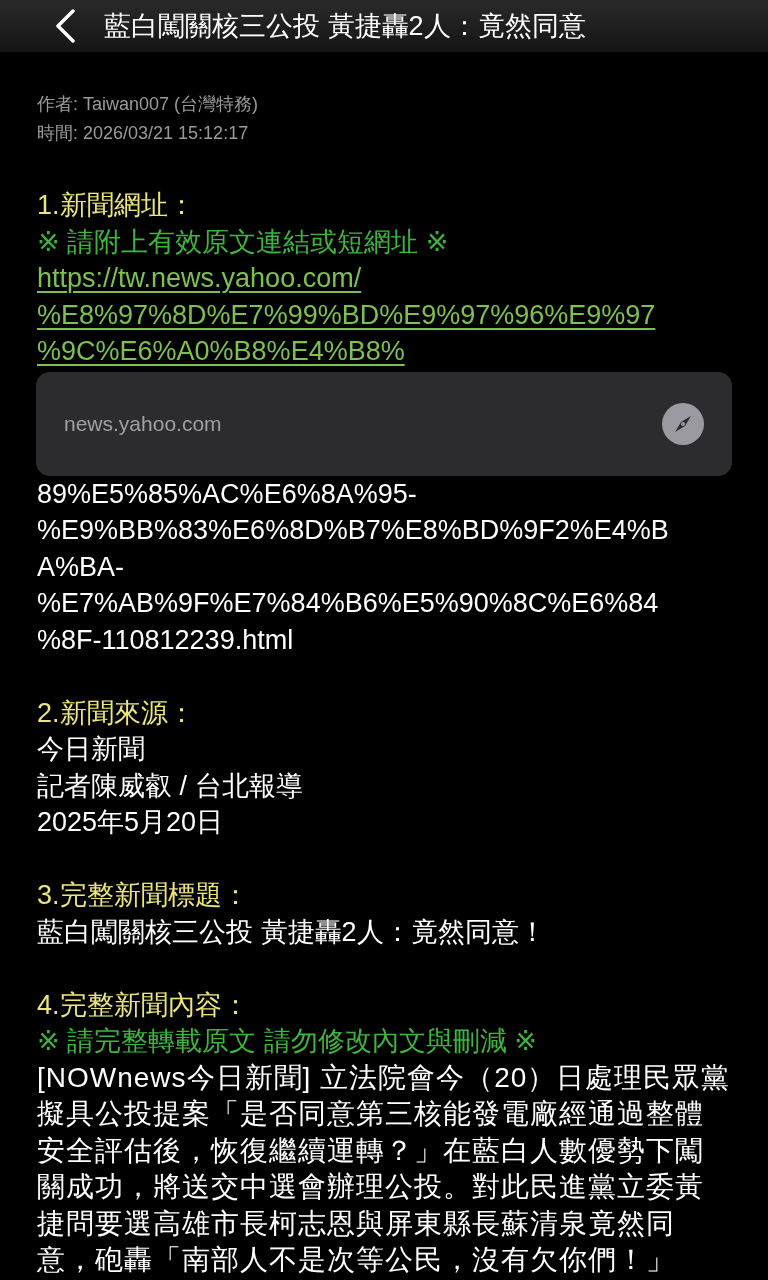 Image resolution: width=768 pixels, height=1280 pixels. I want to click on section-heading: 4.完整新聞內容：, so click(143, 1005).